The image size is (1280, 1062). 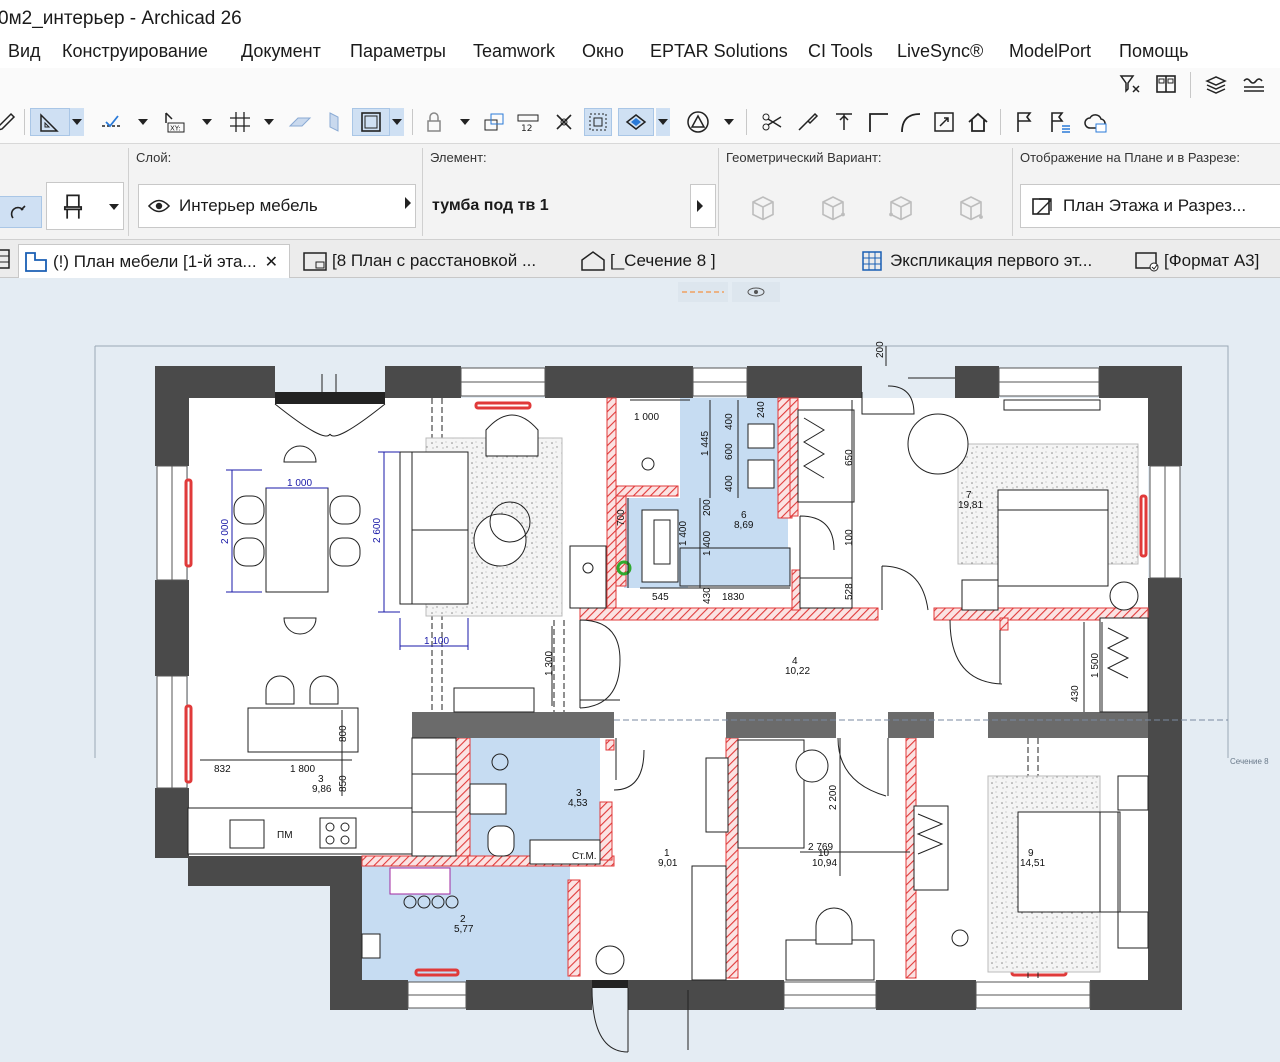 I want to click on offset-icon, so click(x=844, y=122).